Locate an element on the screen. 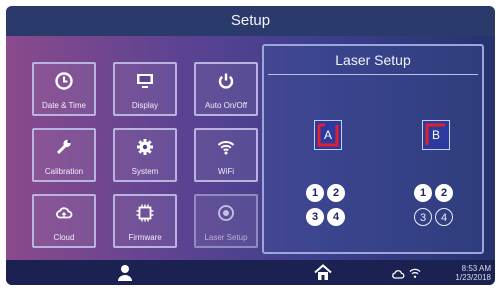  laser-a-position-1: 1 is located at coordinates (315, 193).